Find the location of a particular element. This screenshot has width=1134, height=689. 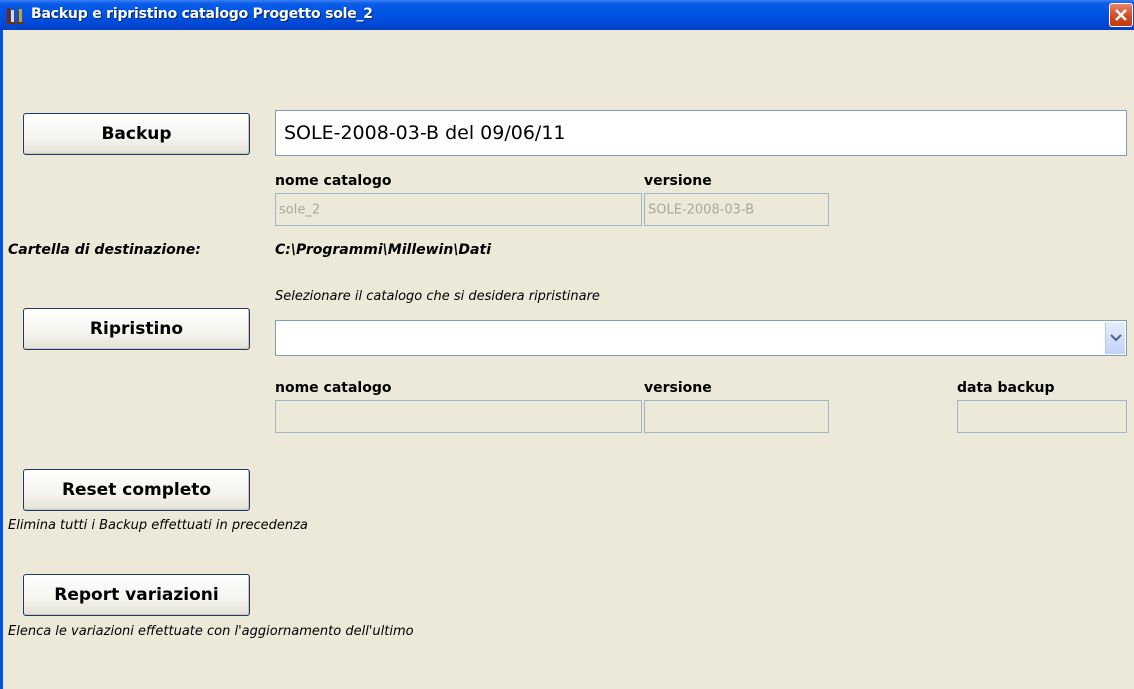

restore-versione-label: versione is located at coordinates (678, 388).